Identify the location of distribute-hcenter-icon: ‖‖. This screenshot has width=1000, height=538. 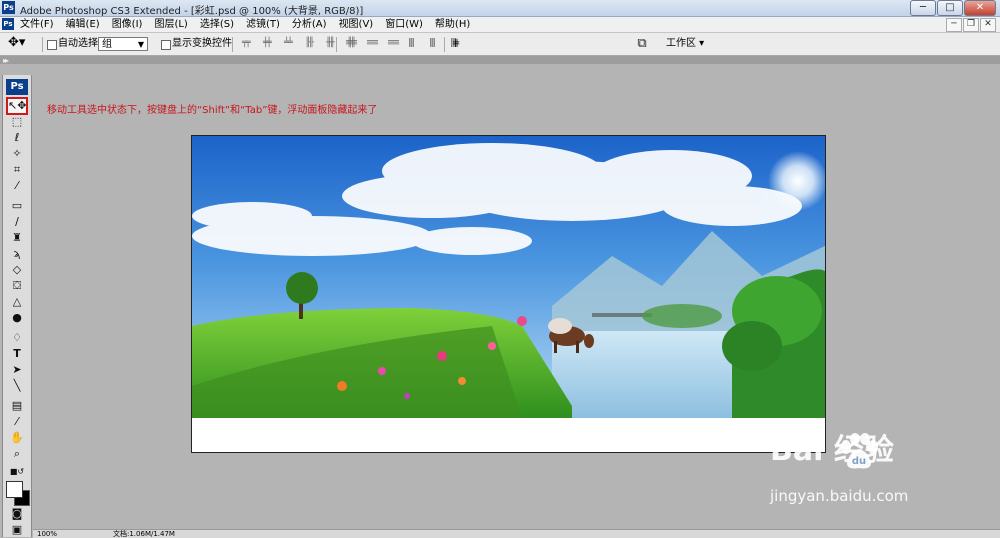
(436, 43).